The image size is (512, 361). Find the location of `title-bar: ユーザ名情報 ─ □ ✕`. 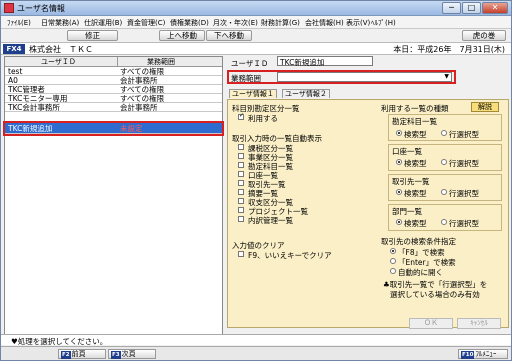

title-bar: ユーザ名情報 ─ □ ✕ is located at coordinates (256, 8).